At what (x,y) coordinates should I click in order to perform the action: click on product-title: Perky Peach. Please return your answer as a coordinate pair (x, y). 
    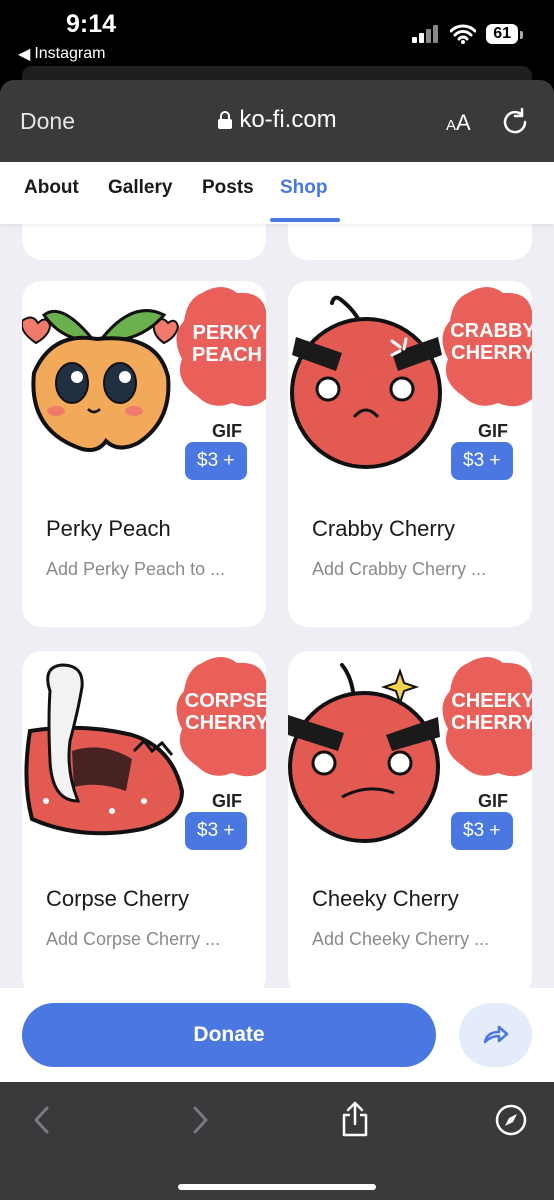
    Looking at the image, I should click on (108, 528).